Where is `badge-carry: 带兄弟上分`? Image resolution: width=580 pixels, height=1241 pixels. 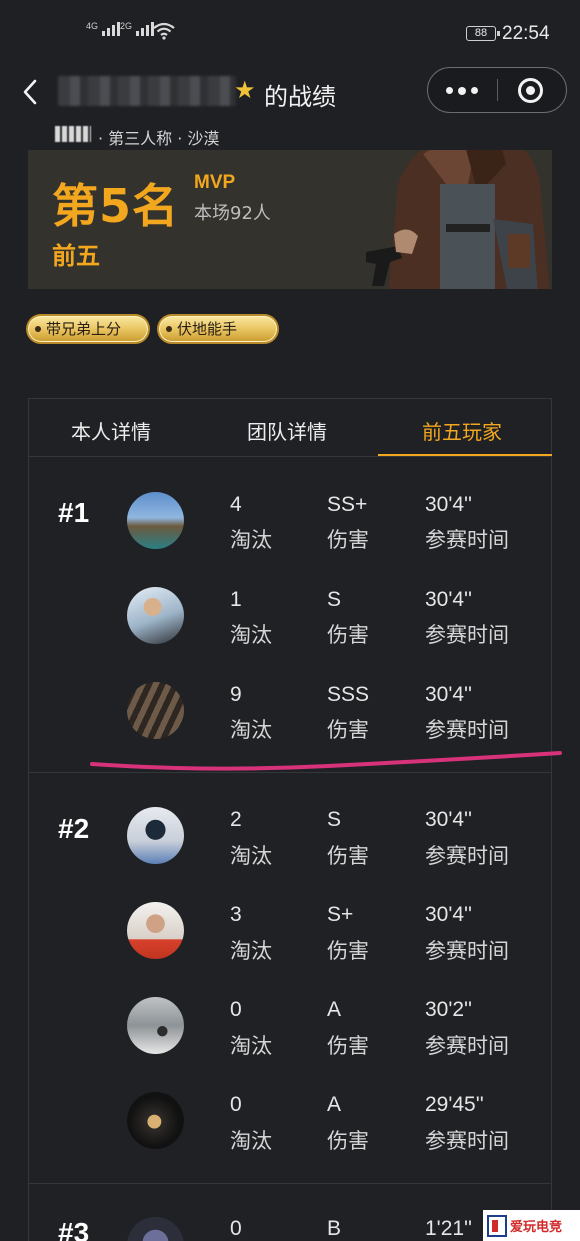
badge-carry: 带兄弟上分 is located at coordinates (88, 329).